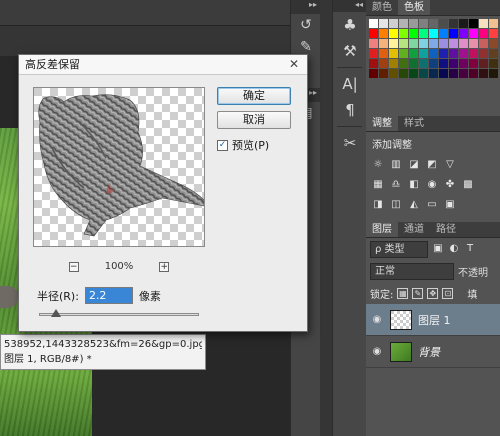  What do you see at coordinates (438, 249) in the screenshot?
I see `filter-pixel-icon: ▣` at bounding box center [438, 249].